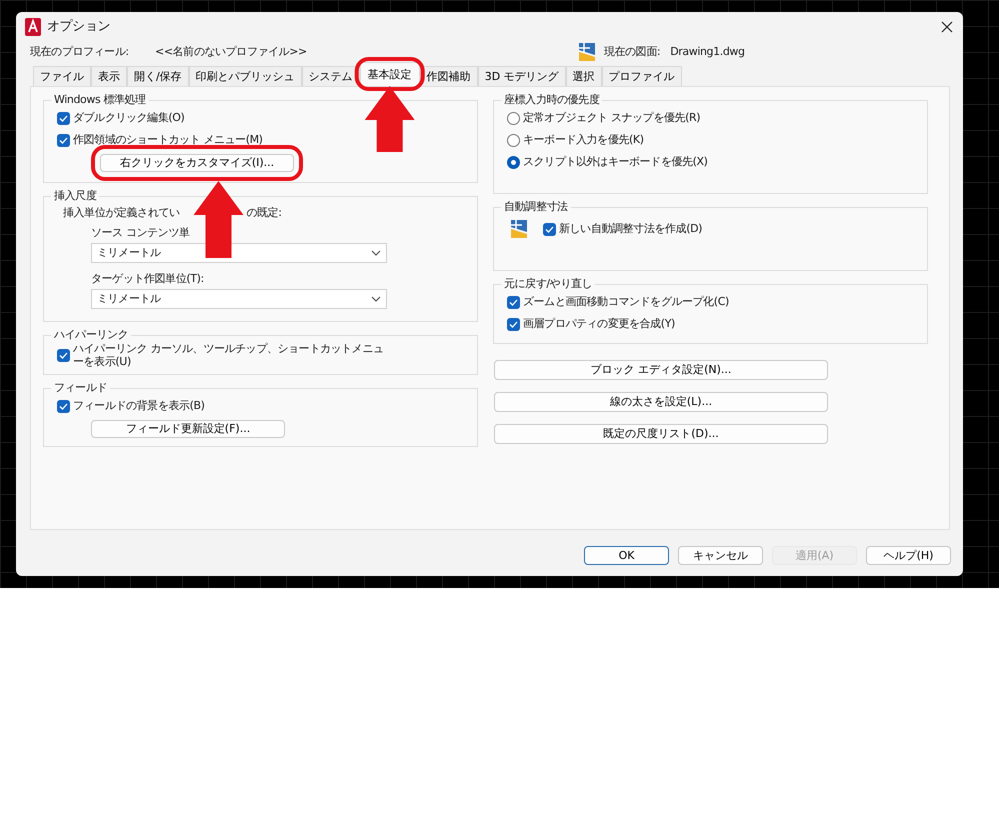 This screenshot has height=815, width=999. I want to click on tab: 3D モデリング, so click(522, 76).